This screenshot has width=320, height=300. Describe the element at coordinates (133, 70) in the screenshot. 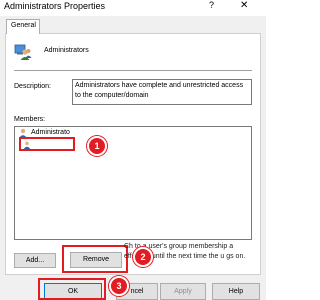

I see `divider` at that location.